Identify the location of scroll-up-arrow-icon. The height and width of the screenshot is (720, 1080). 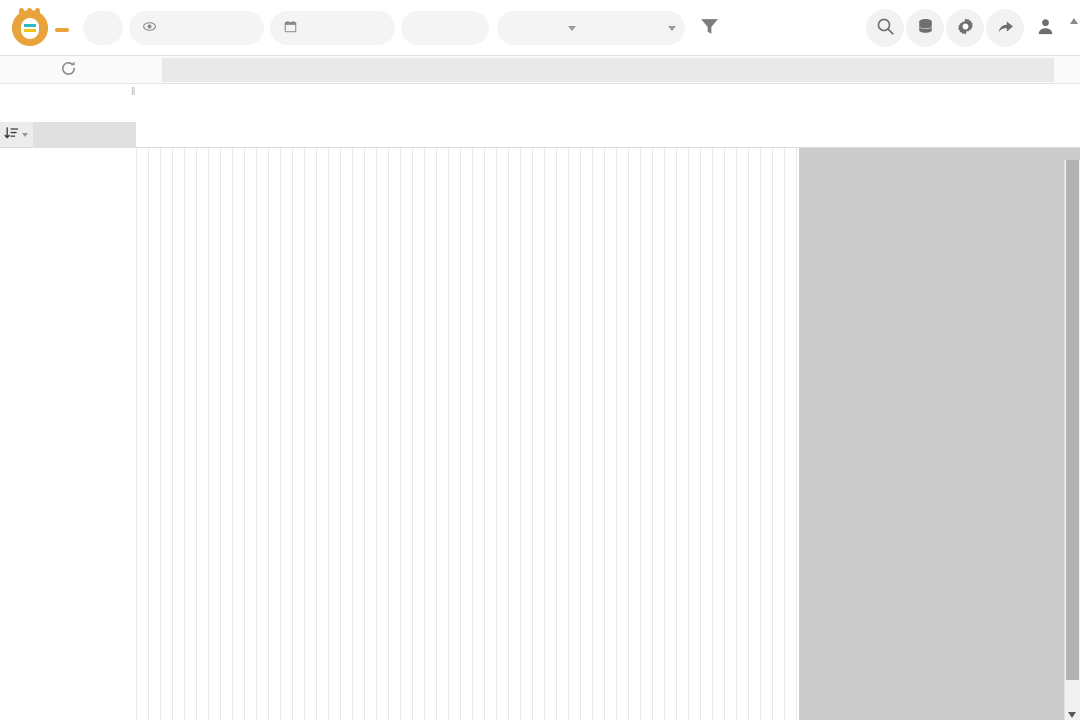
(1074, 21).